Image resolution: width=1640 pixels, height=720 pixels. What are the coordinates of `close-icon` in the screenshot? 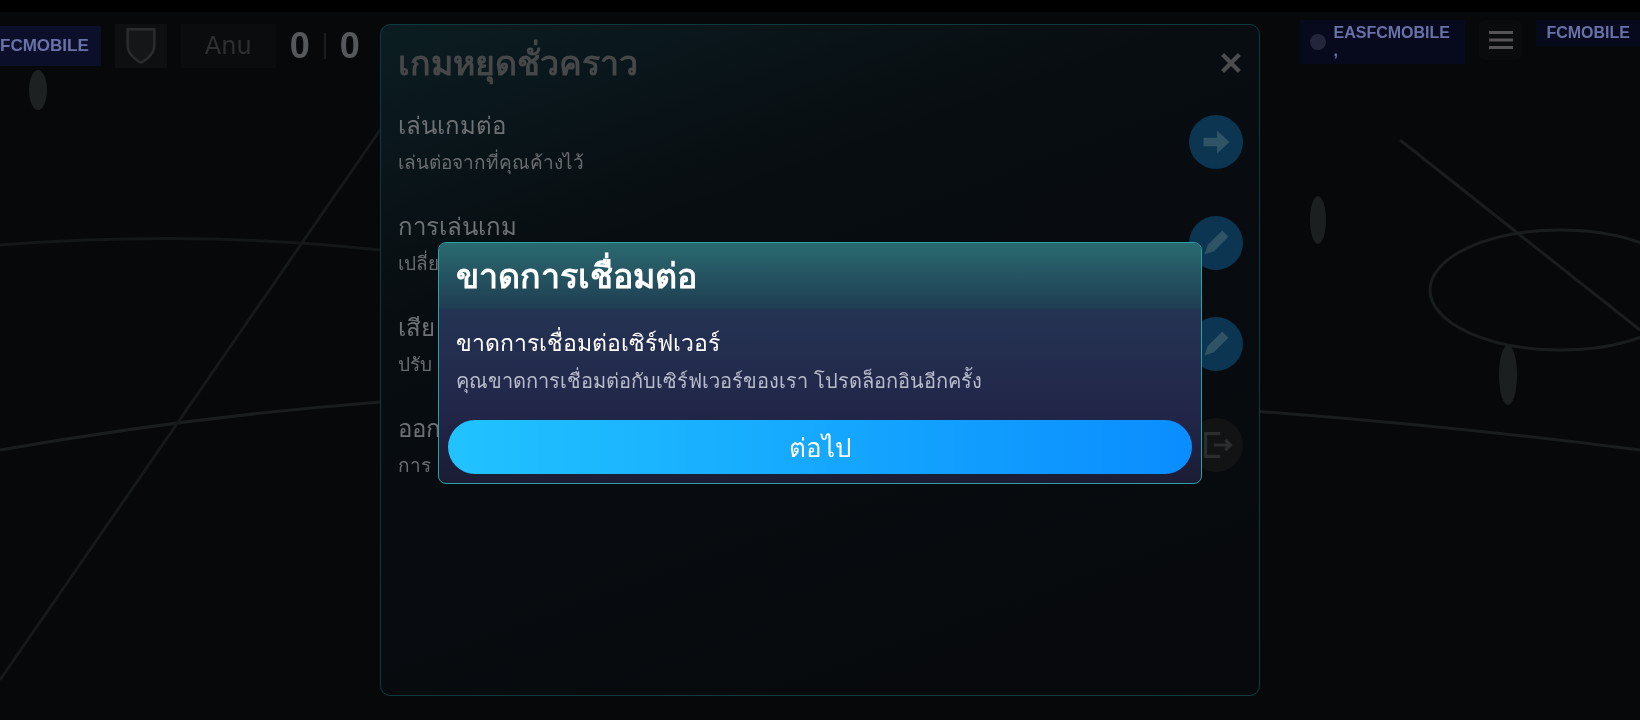 It's located at (1231, 63).